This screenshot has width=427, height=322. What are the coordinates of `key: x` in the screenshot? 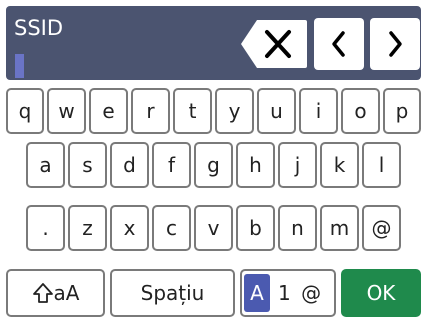 It's located at (129, 228).